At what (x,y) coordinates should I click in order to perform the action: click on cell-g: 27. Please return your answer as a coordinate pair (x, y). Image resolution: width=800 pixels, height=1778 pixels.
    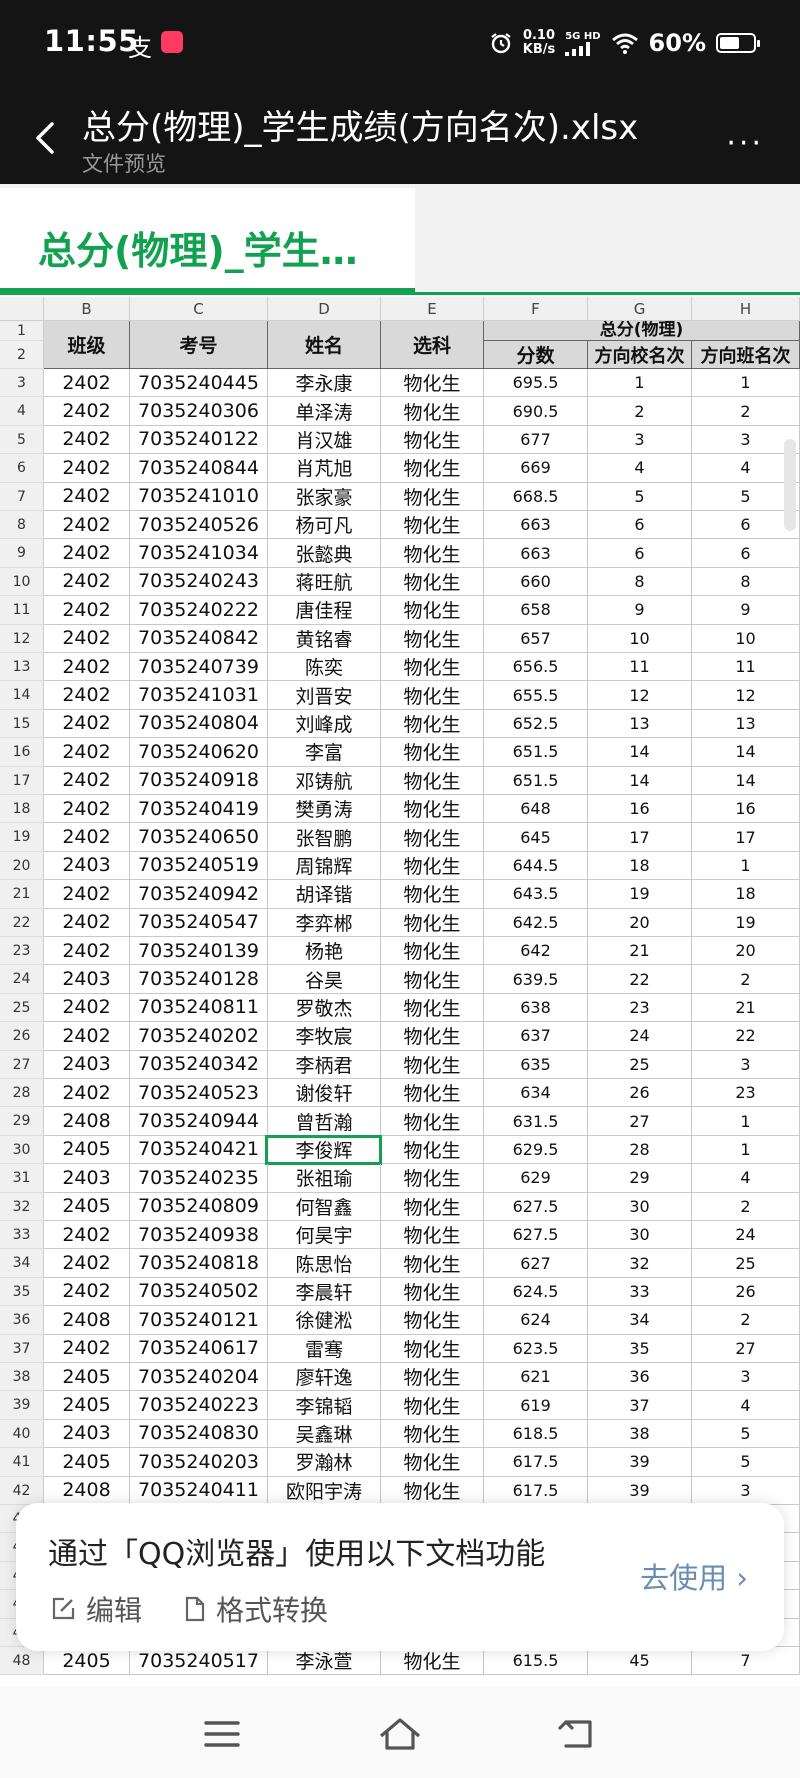
    Looking at the image, I should click on (640, 1121).